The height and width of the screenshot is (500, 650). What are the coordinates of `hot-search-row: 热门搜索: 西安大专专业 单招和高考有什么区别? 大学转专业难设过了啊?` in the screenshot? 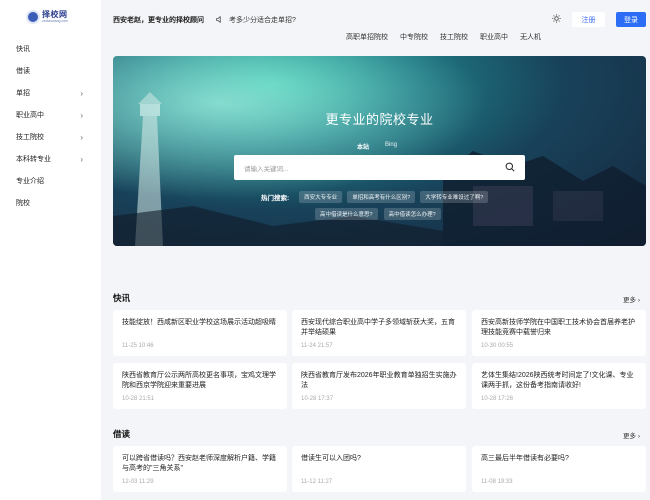 It's located at (375, 197).